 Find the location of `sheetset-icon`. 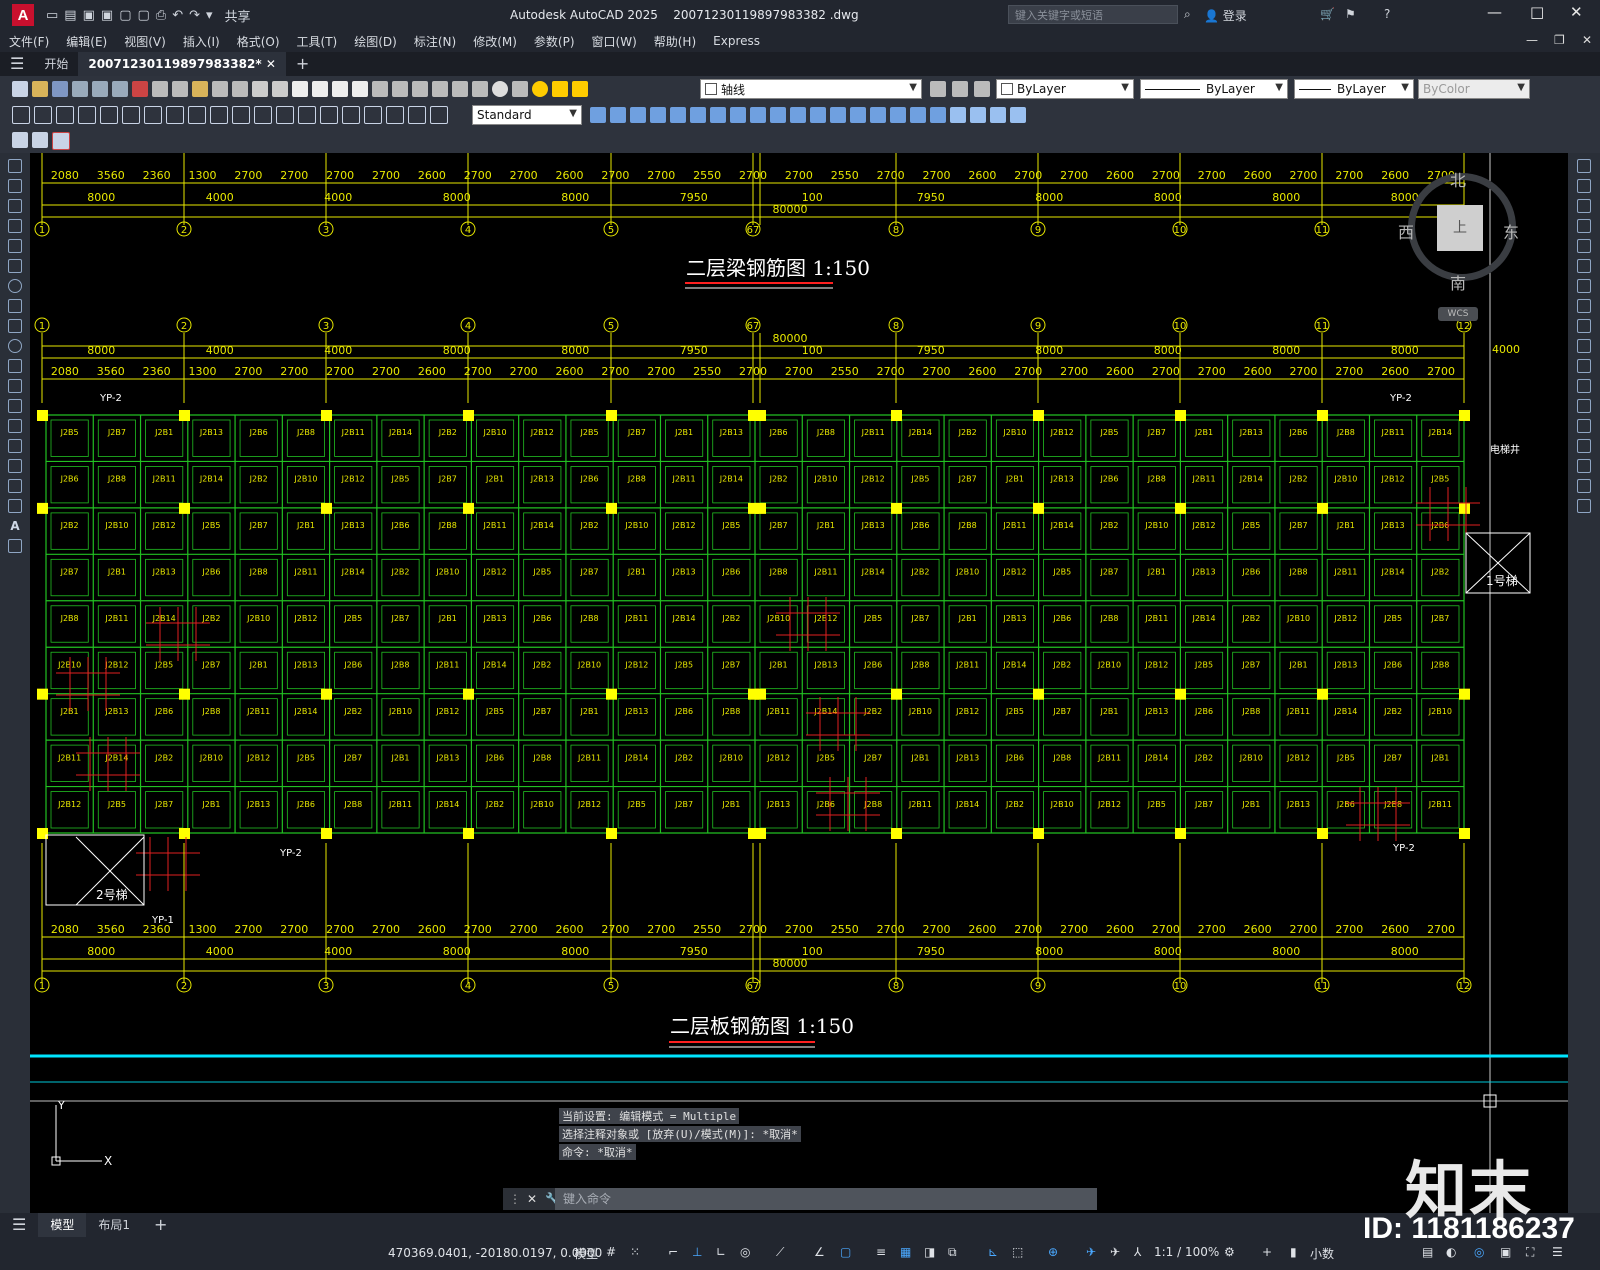

sheetset-icon is located at coordinates (440, 89).